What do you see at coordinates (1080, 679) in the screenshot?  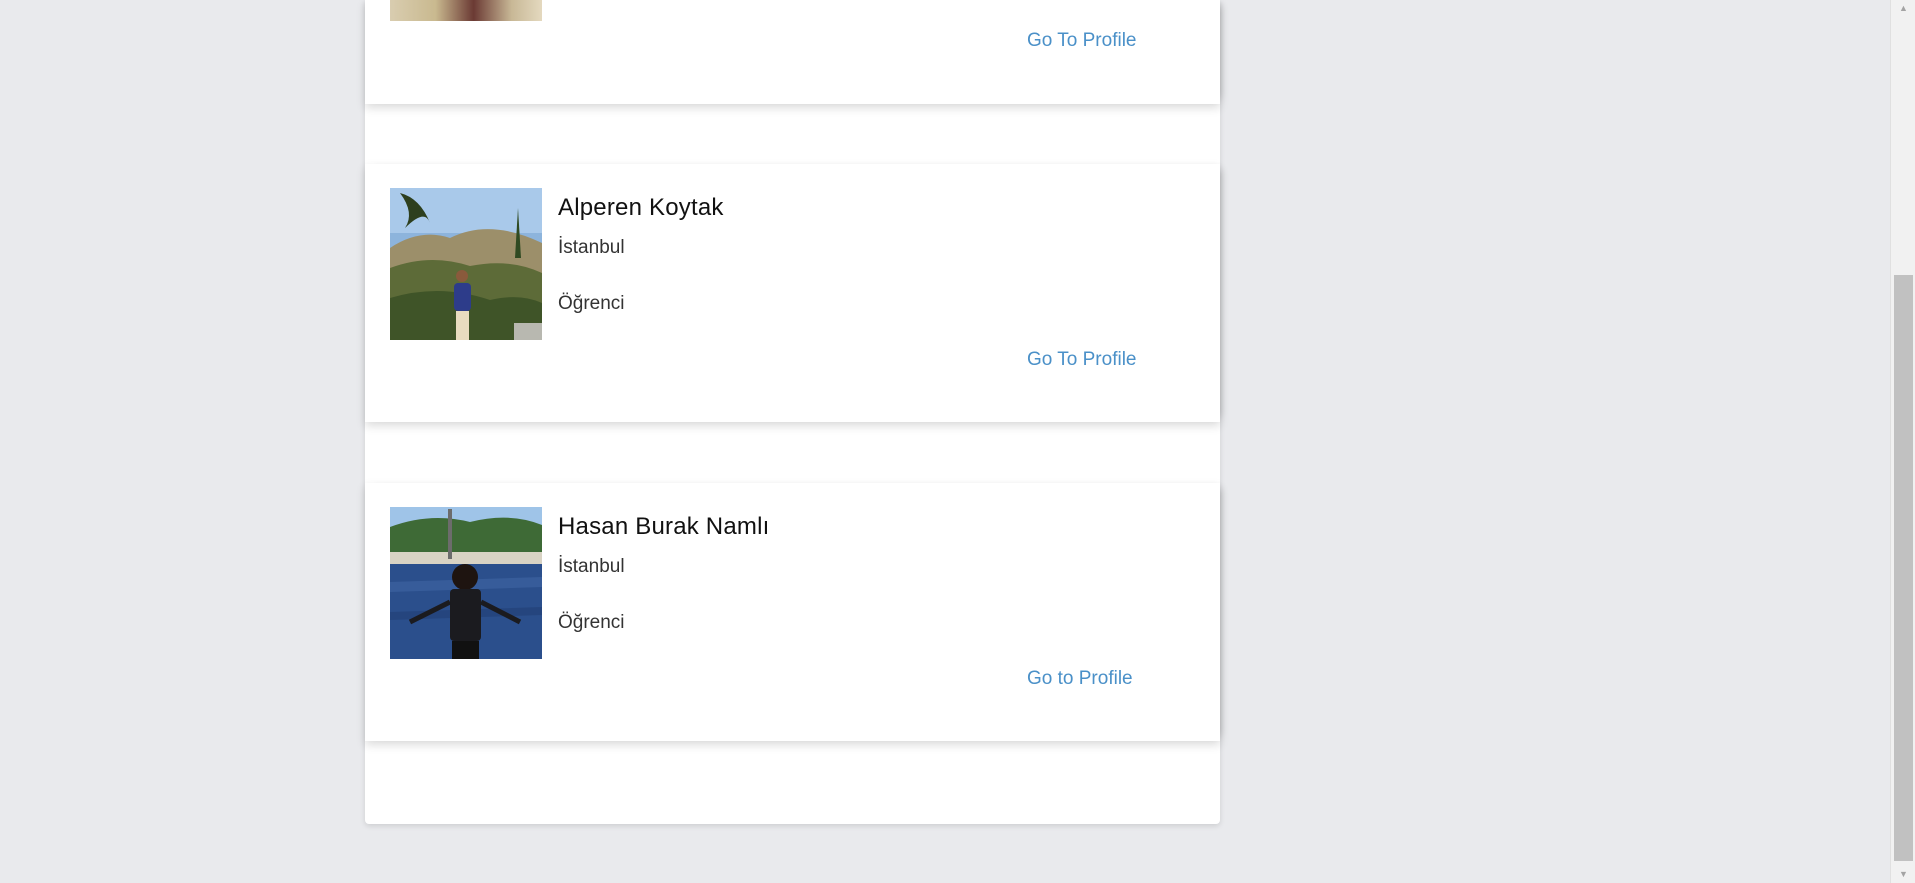 I see `go-to-profile-link: Go to Profile` at bounding box center [1080, 679].